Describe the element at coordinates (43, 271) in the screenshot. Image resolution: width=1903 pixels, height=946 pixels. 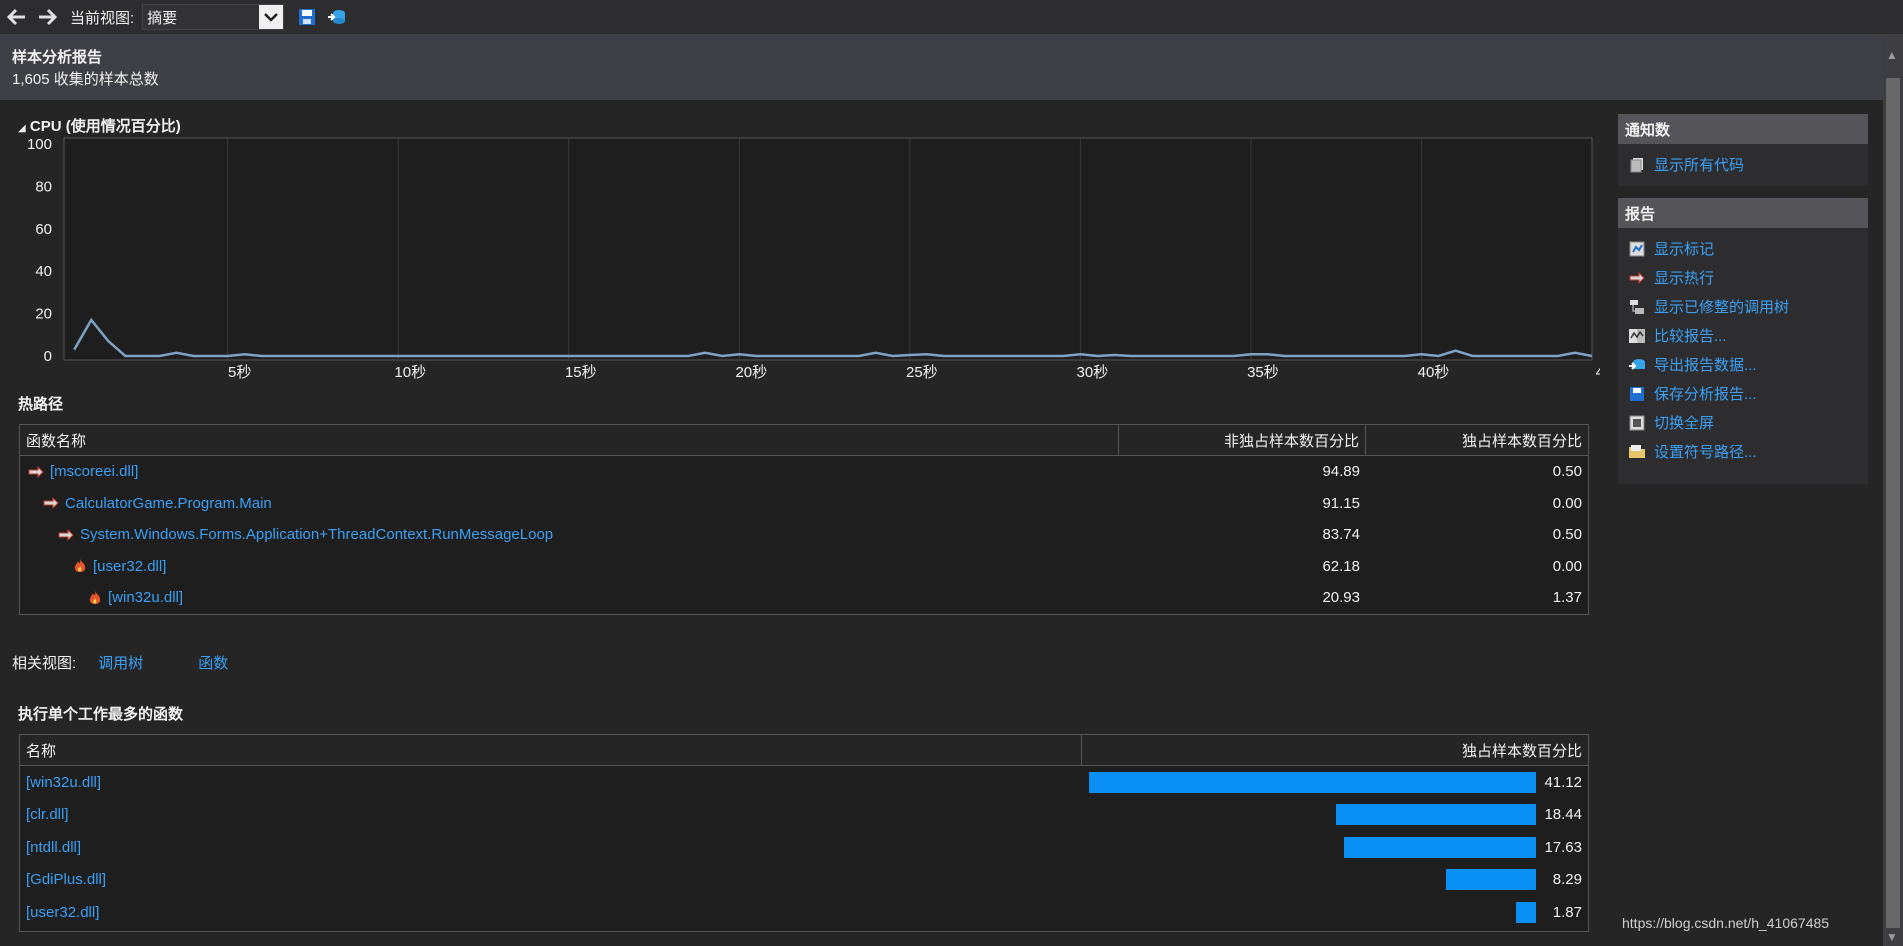
I see `y-tick-label: 40` at that location.